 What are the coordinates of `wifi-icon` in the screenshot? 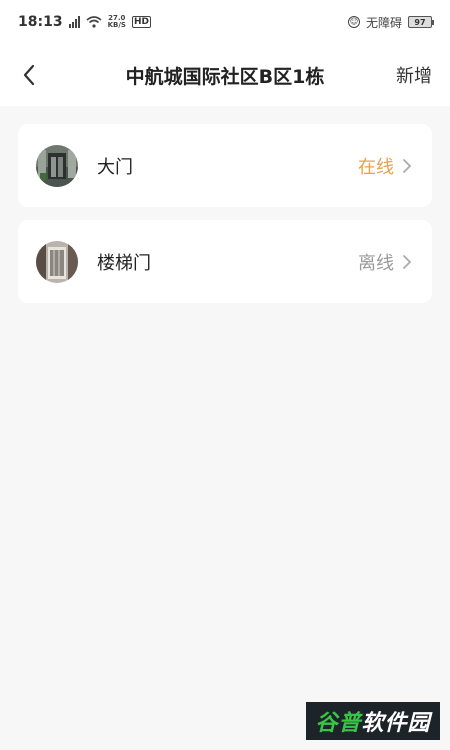 It's located at (94, 22).